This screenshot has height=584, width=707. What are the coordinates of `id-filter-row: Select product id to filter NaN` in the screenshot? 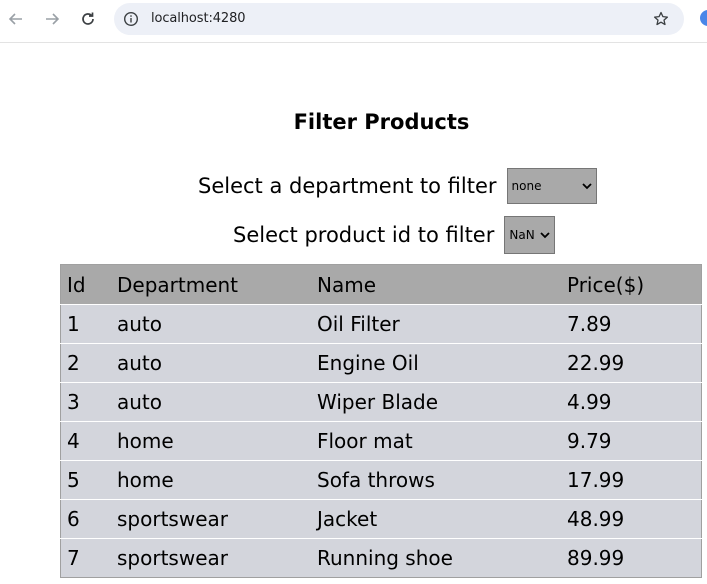 It's located at (394, 235).